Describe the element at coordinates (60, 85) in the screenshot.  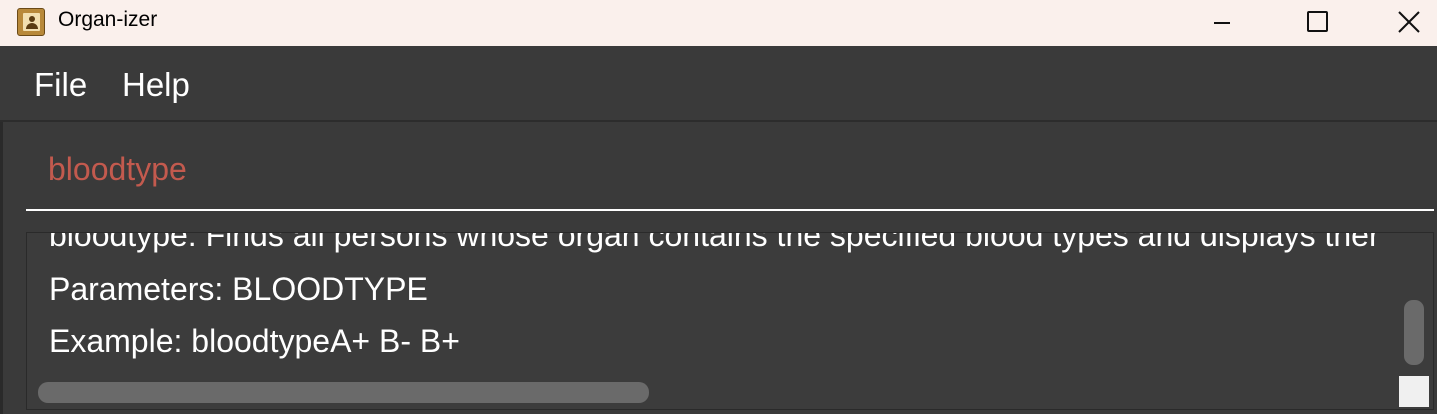
I see `menu-file: File` at that location.